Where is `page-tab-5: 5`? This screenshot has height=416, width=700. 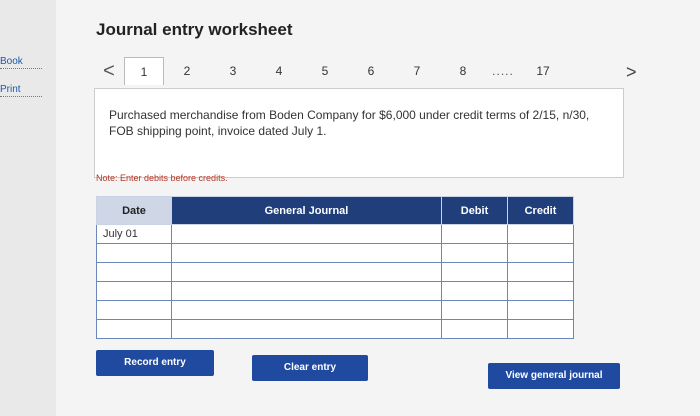 page-tab-5: 5 is located at coordinates (325, 71).